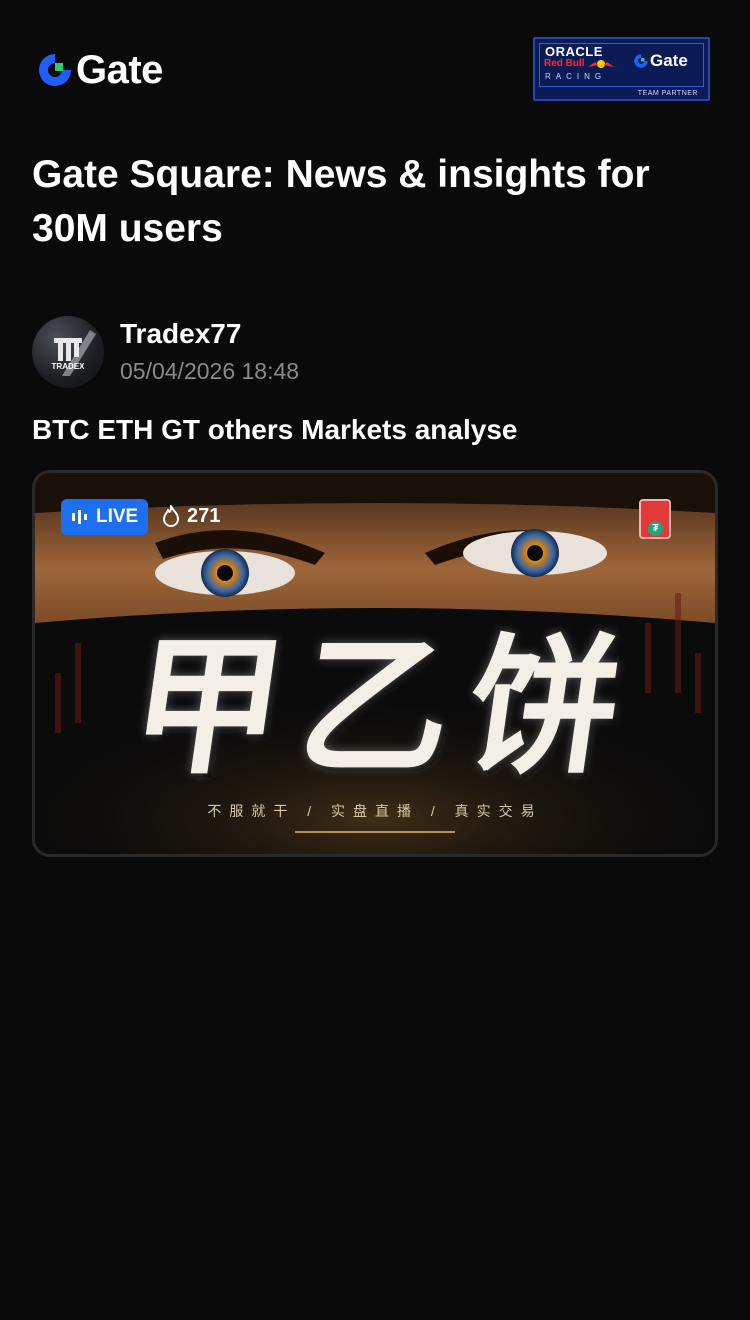 The image size is (750, 1320). Describe the element at coordinates (204, 515) in the screenshot. I see `viewers-count: 271` at that location.